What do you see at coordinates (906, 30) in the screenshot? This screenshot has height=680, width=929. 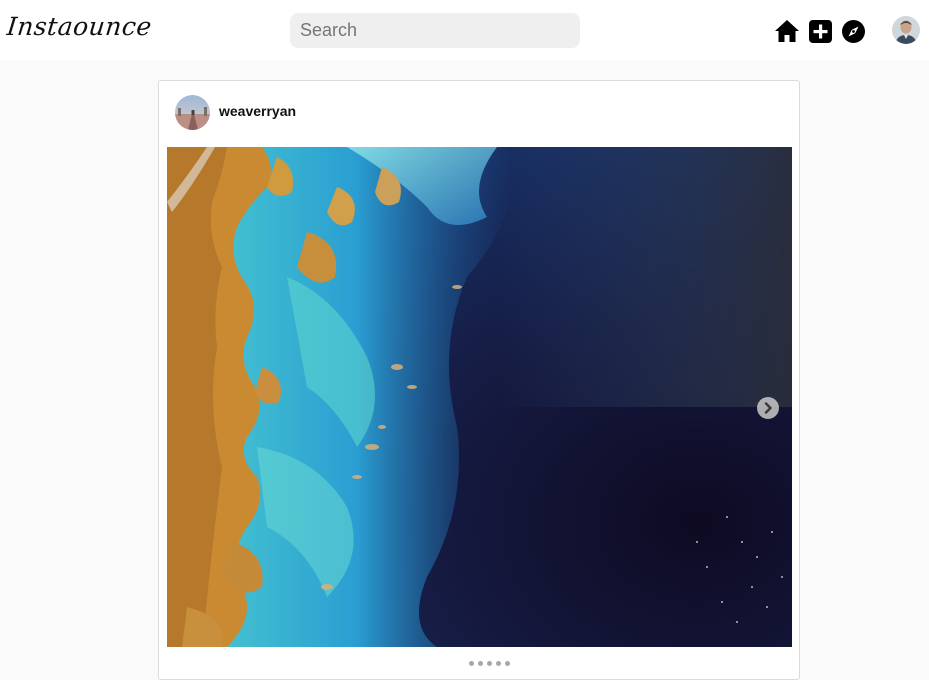 I see `profile-avatar` at bounding box center [906, 30].